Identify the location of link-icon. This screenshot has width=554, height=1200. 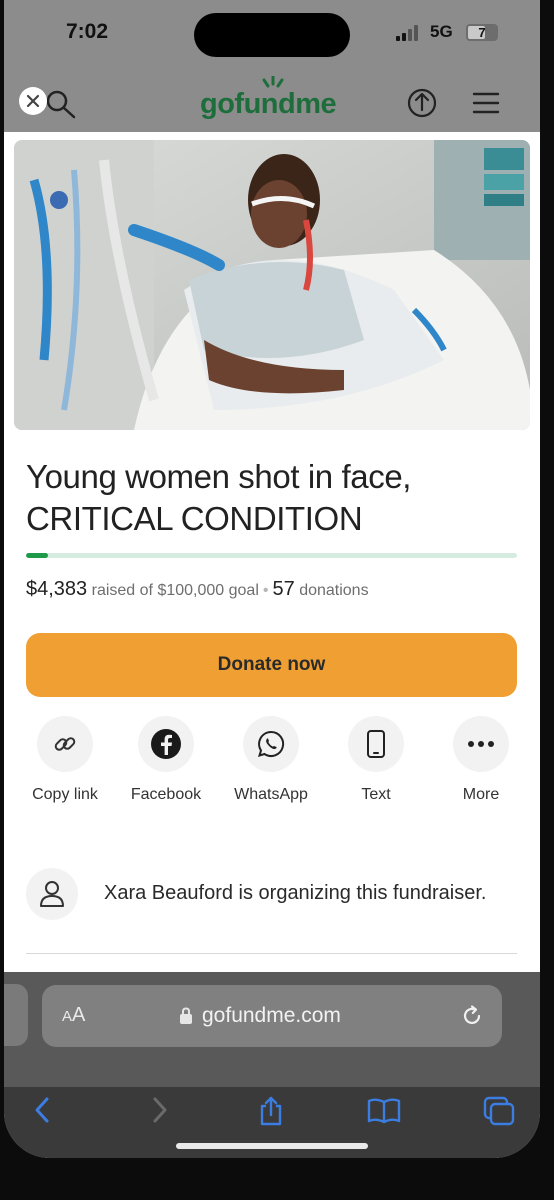
(65, 744).